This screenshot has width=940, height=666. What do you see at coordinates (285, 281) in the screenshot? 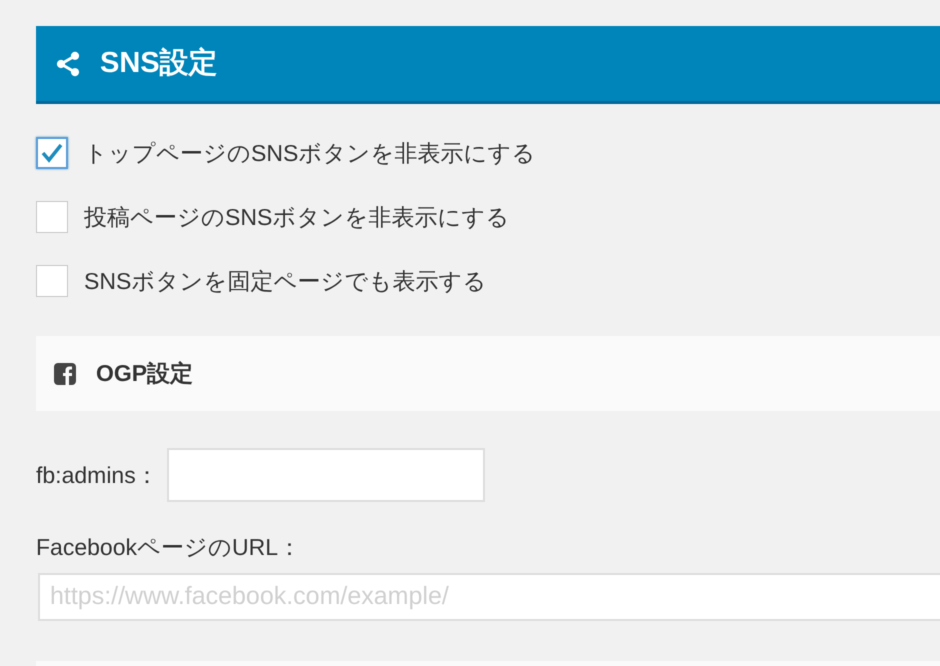
I see `option-label: SNSボタンを固定ページでも表示する` at bounding box center [285, 281].